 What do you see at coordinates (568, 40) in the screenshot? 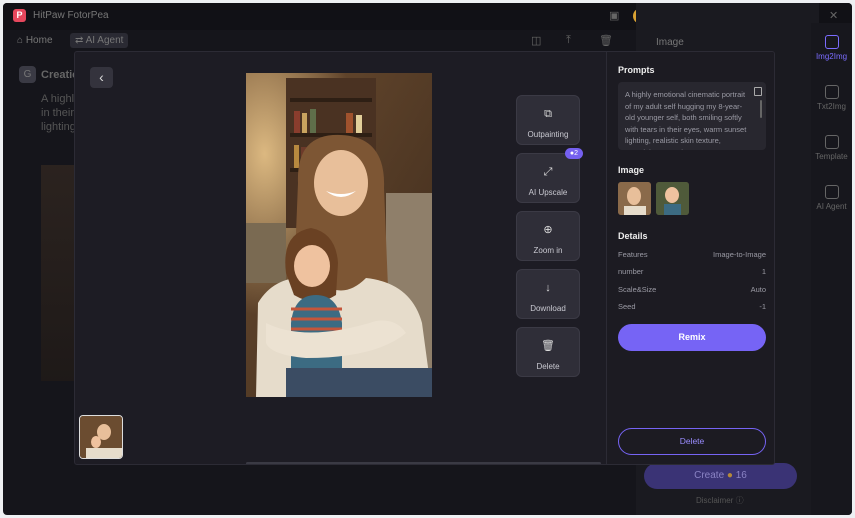
I see `upload-icon: ⤒` at bounding box center [568, 40].